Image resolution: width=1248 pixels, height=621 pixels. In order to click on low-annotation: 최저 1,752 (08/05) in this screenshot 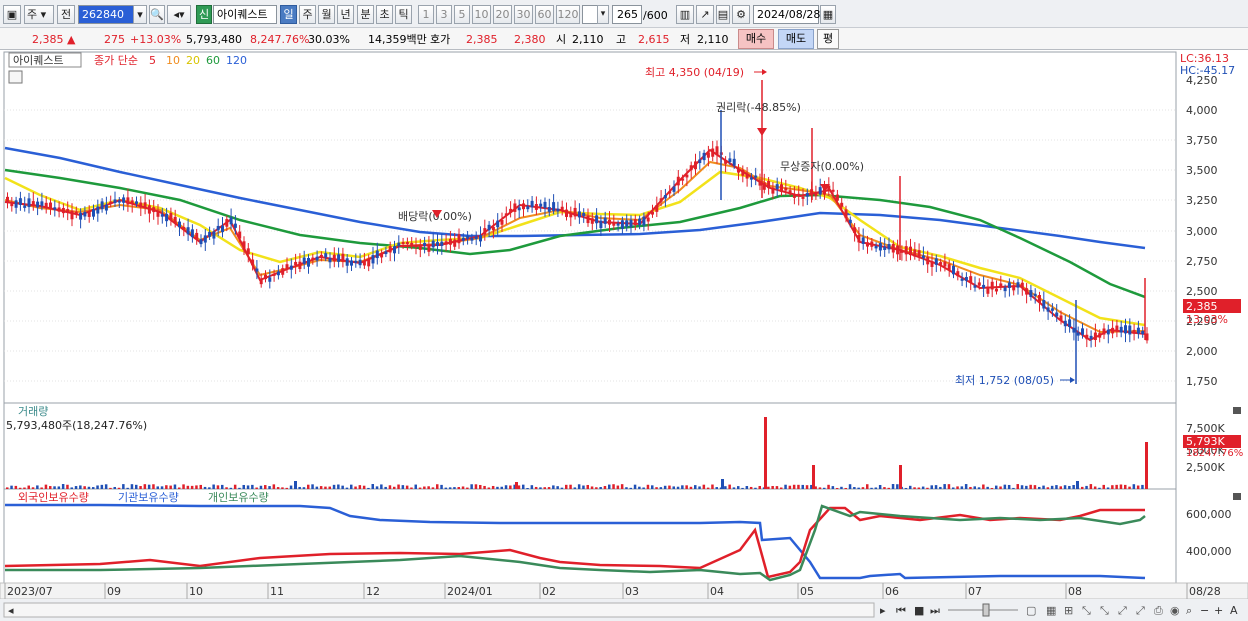, I will do `click(1004, 380)`.